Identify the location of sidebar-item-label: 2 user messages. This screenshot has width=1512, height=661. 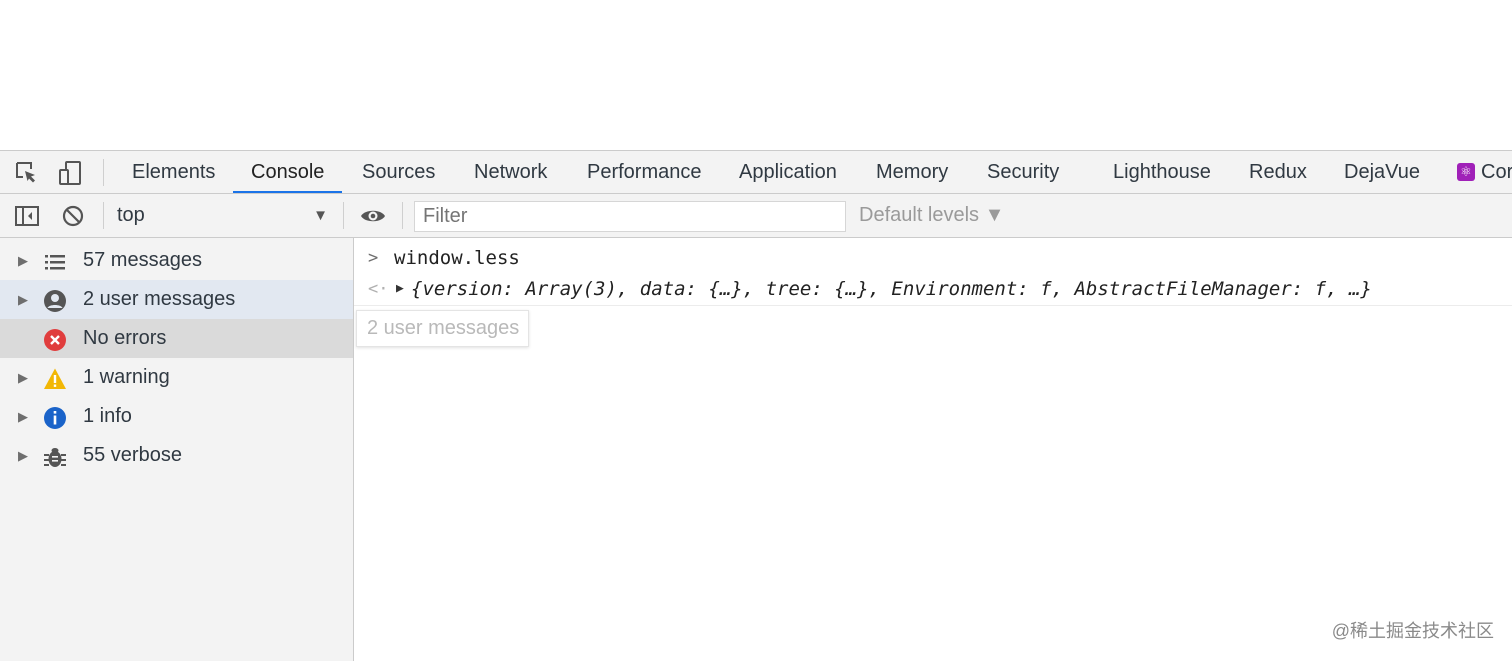
(159, 299).